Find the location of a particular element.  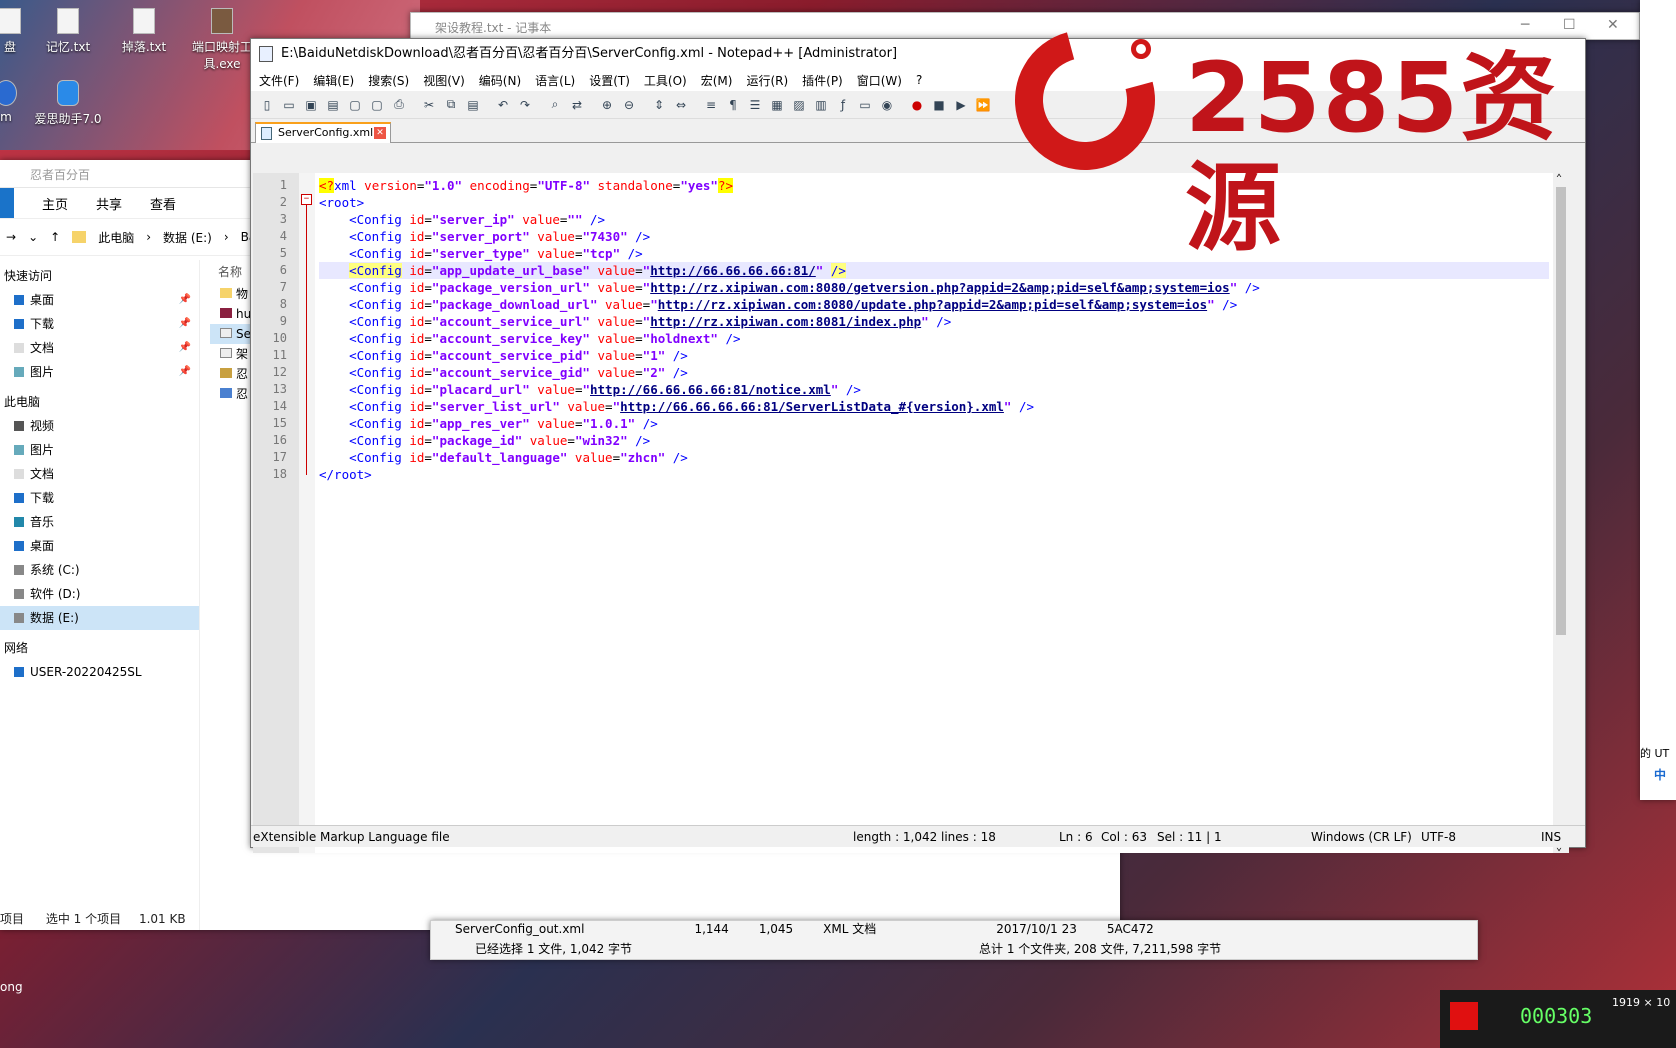

nav-quick-access: 快速访问 is located at coordinates (99, 276).